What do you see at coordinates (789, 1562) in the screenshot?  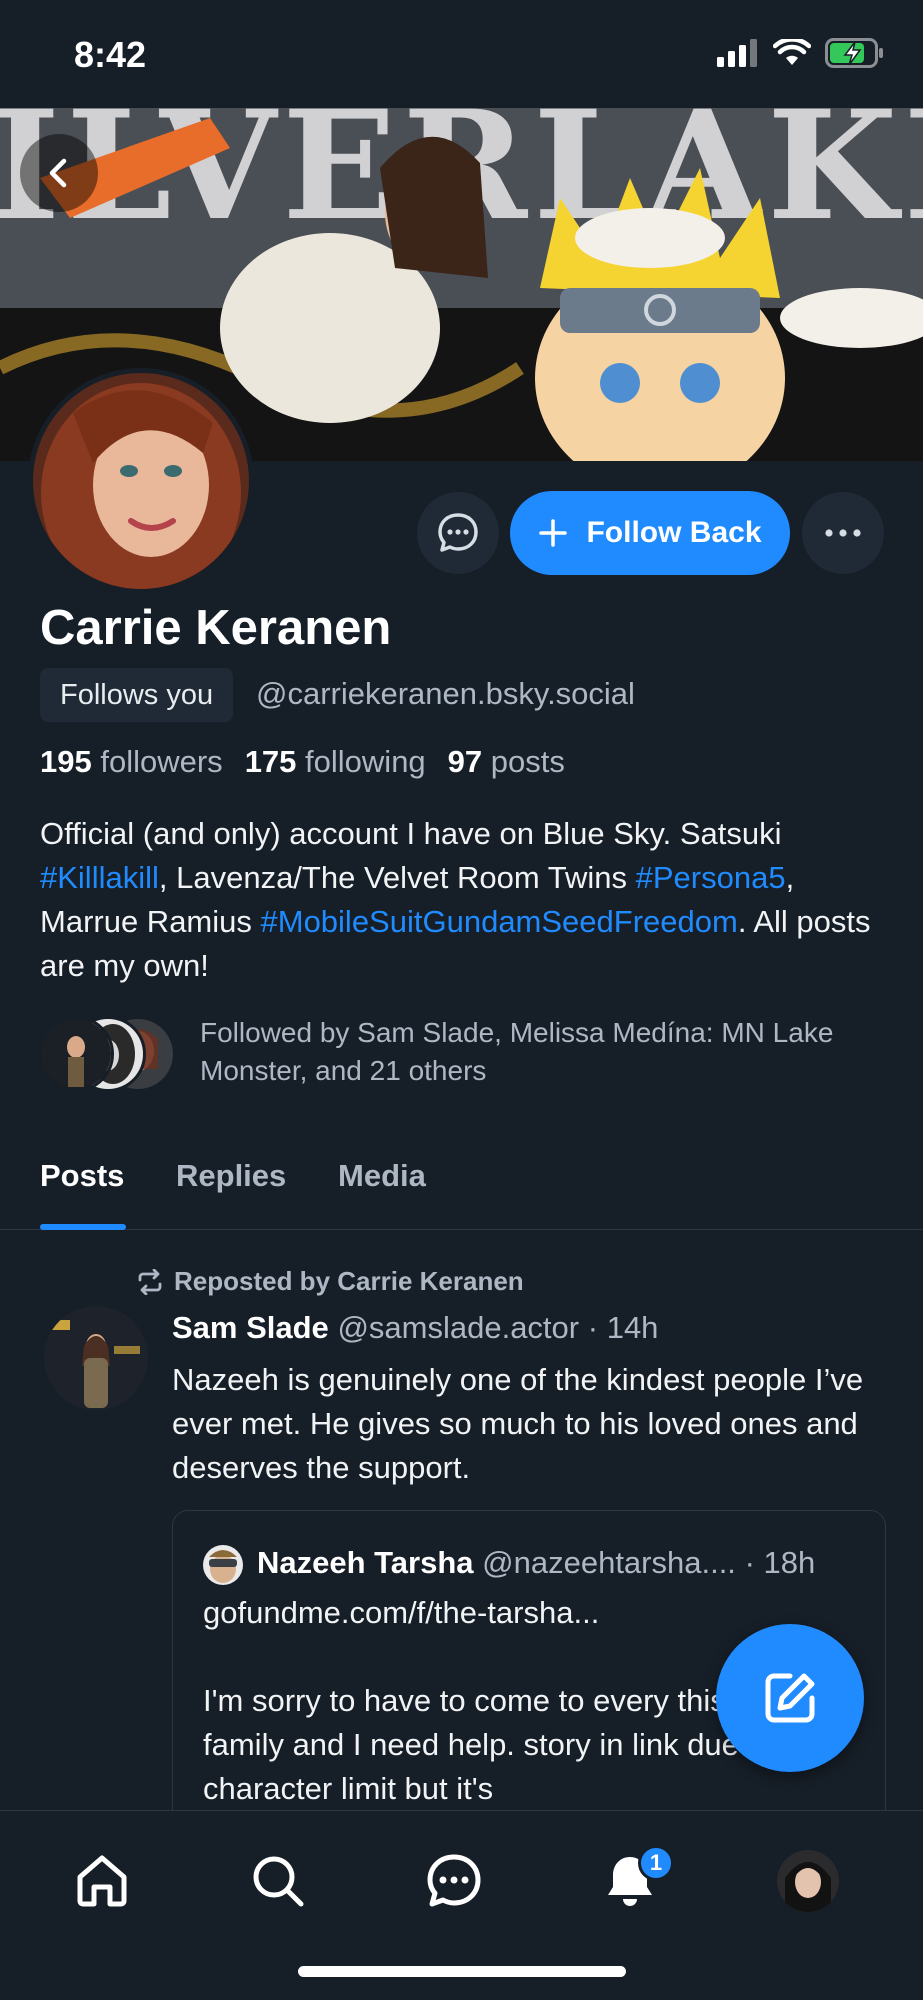 I see `quote-time: 18h` at bounding box center [789, 1562].